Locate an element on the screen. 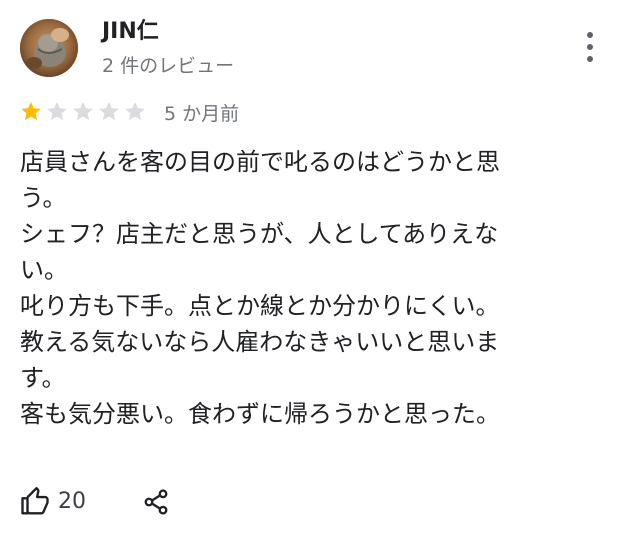 The width and height of the screenshot is (620, 533). review-actions: 20 is located at coordinates (95, 502).